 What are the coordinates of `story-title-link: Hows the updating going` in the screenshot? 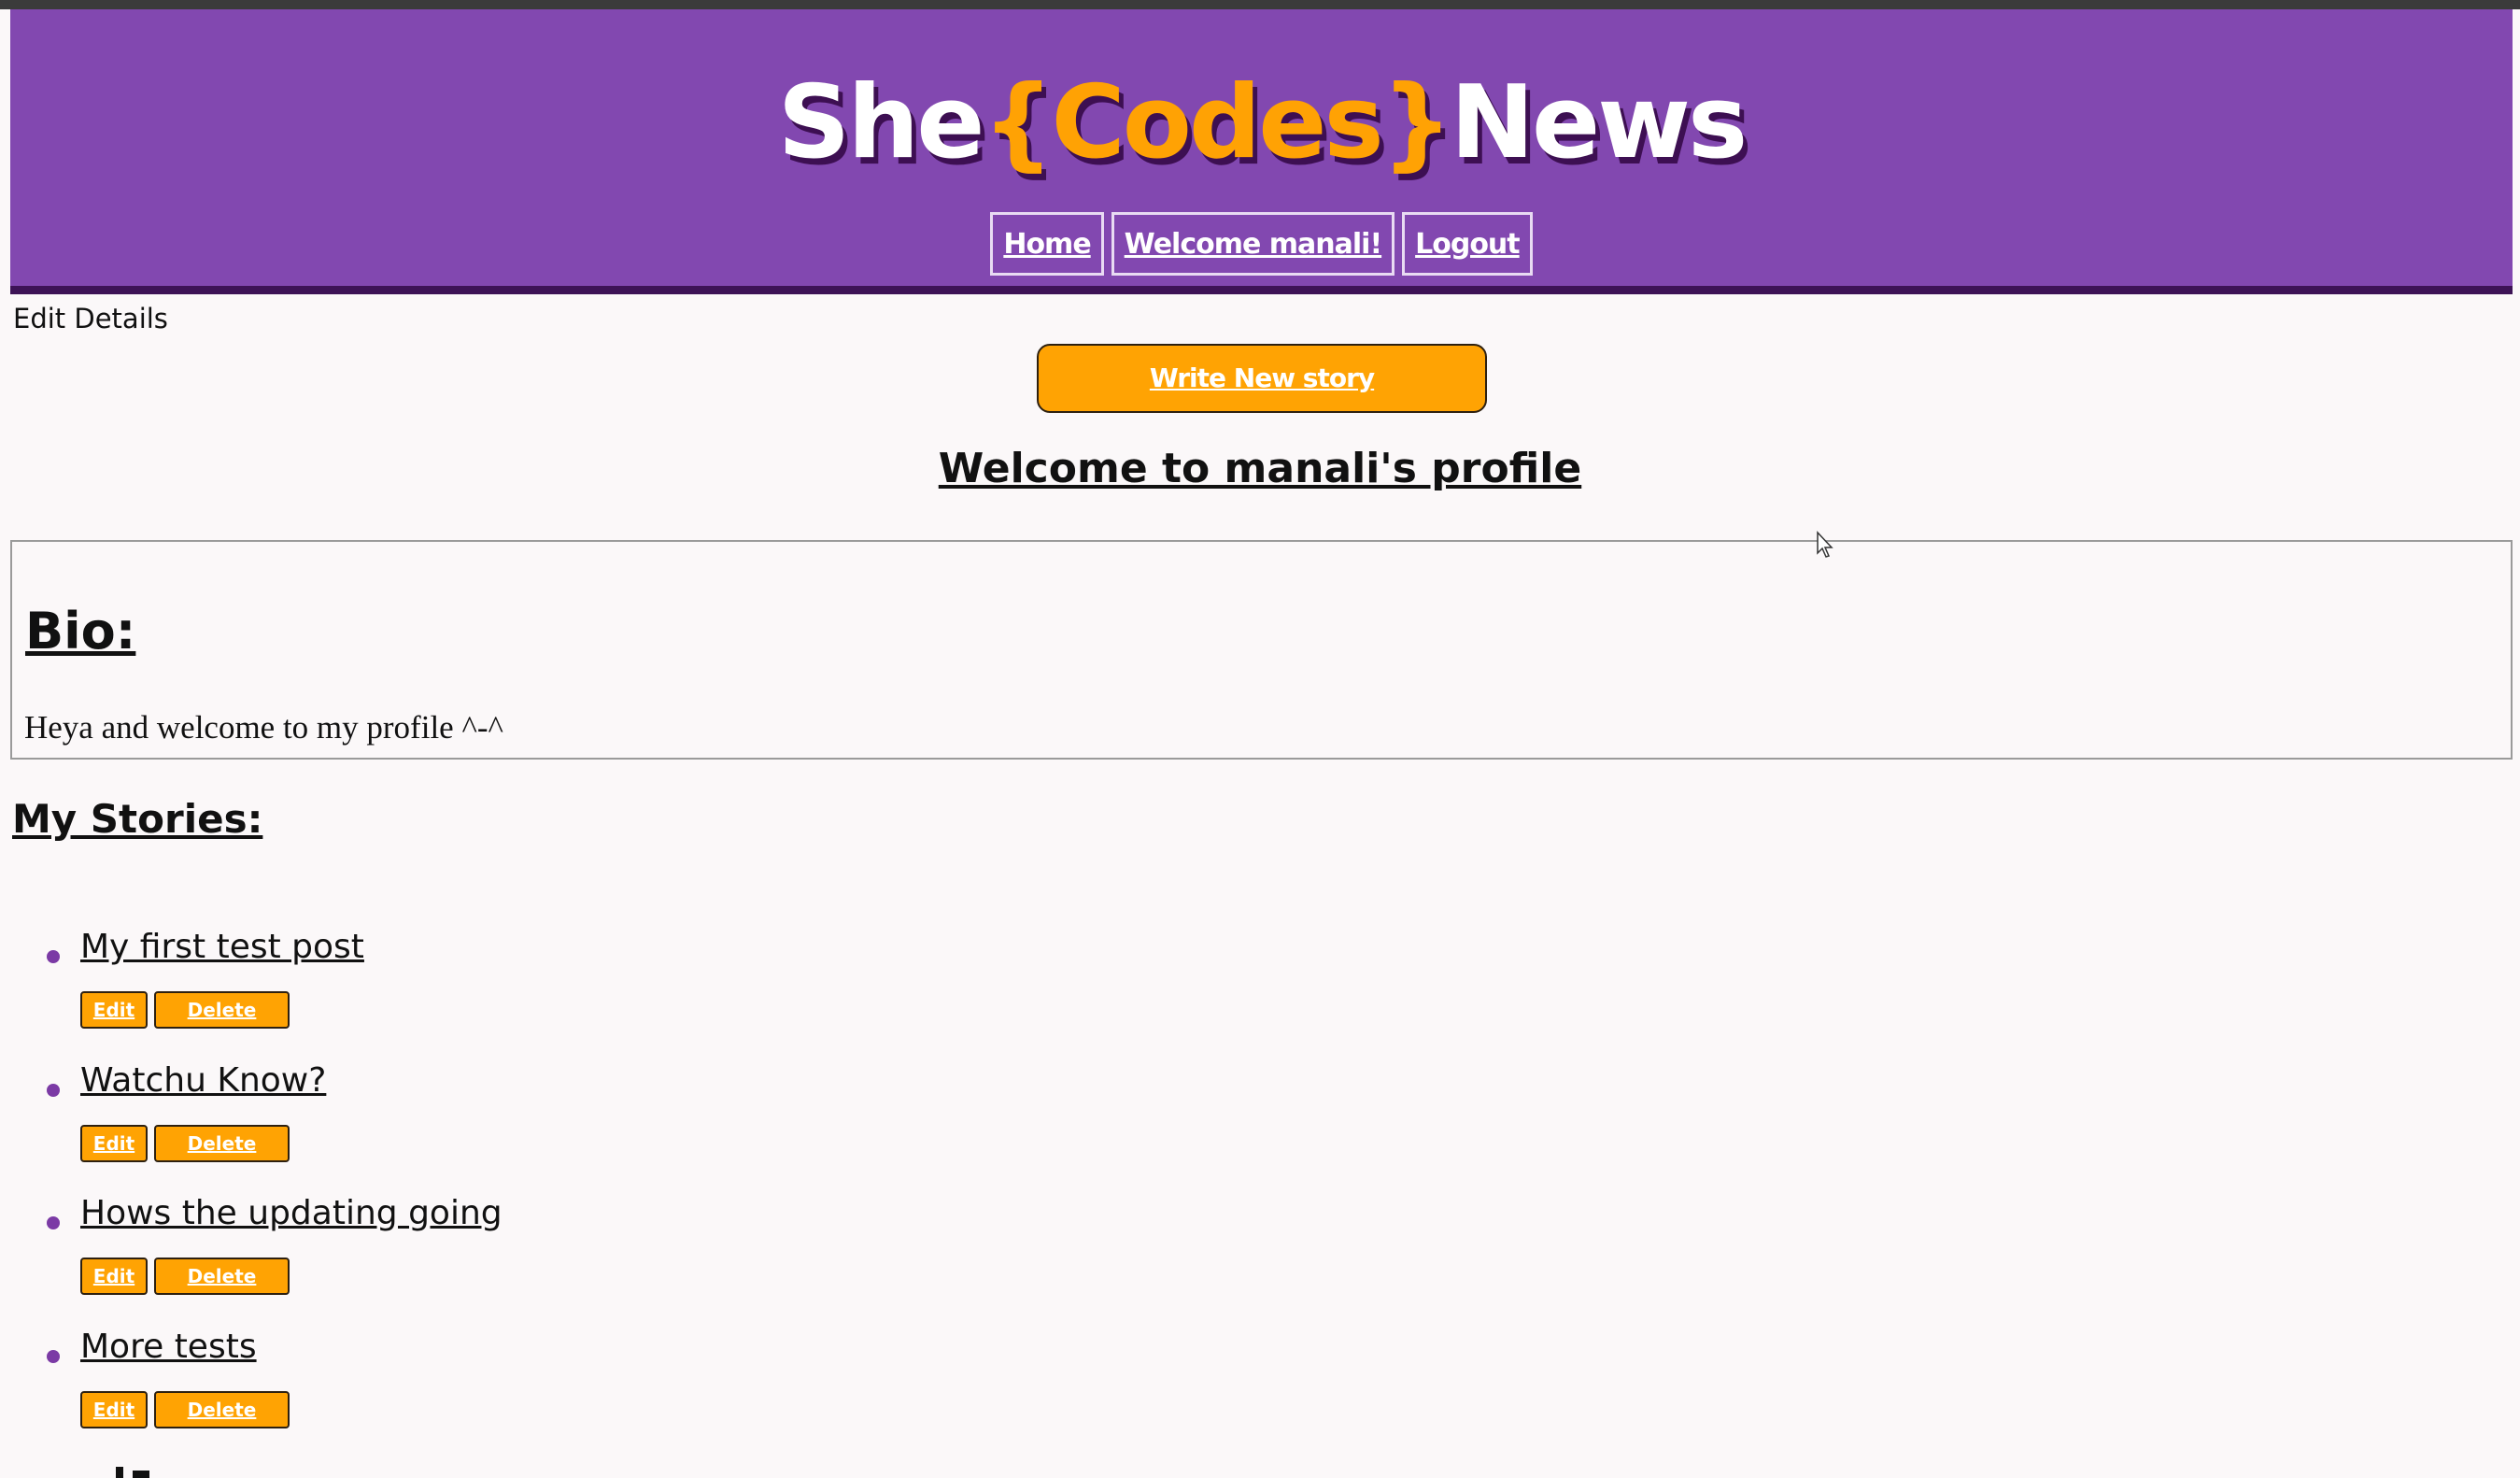 It's located at (291, 1213).